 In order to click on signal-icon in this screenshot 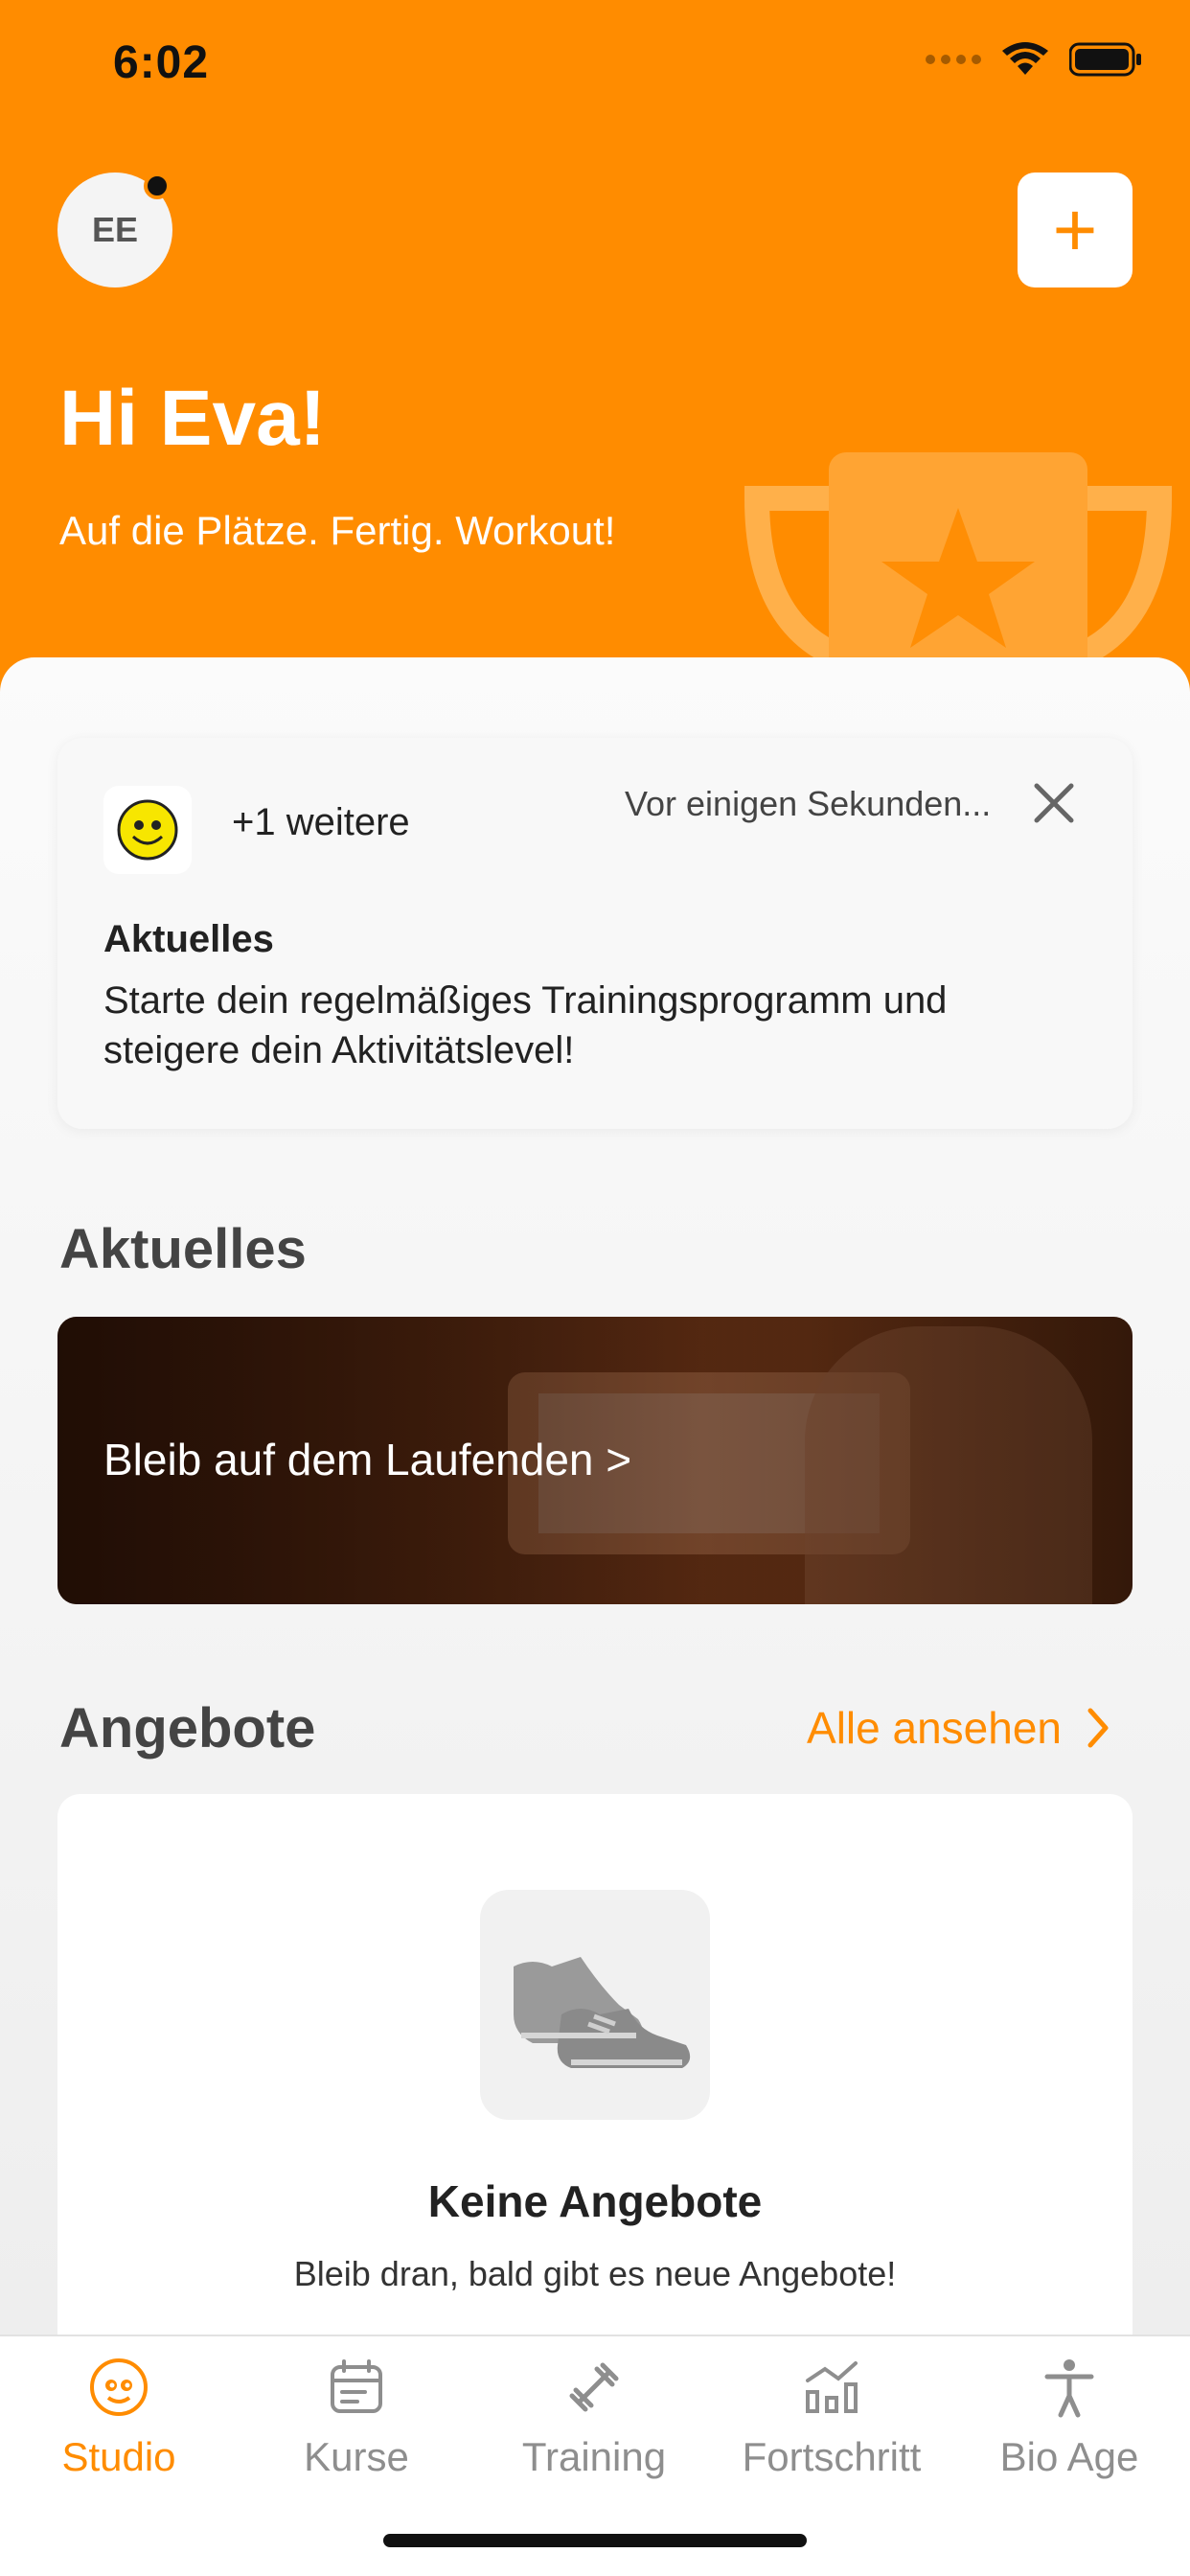, I will do `click(953, 59)`.